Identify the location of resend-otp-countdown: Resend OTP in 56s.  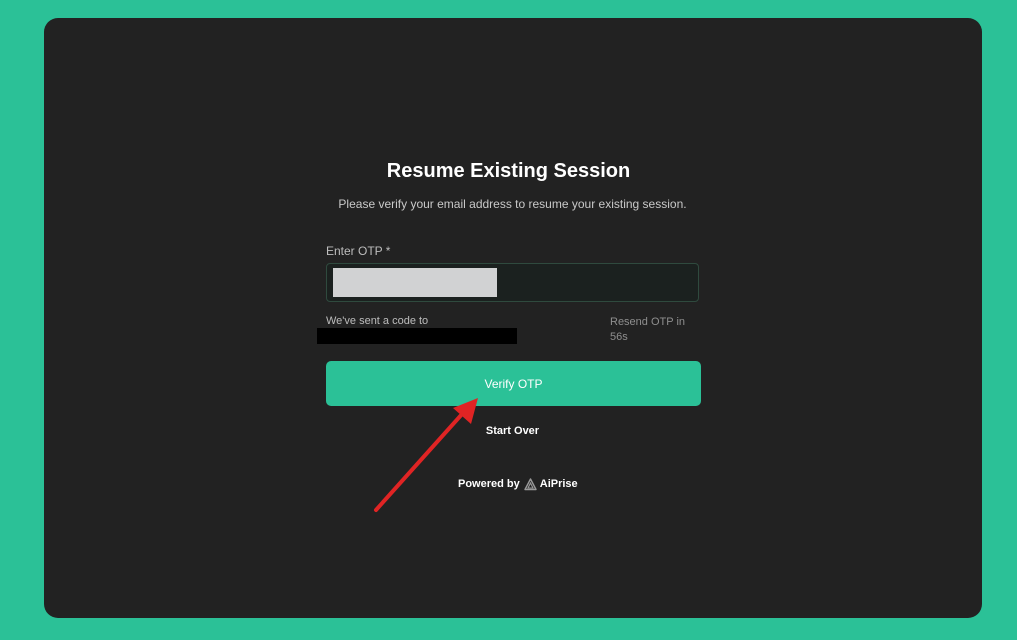
(650, 330).